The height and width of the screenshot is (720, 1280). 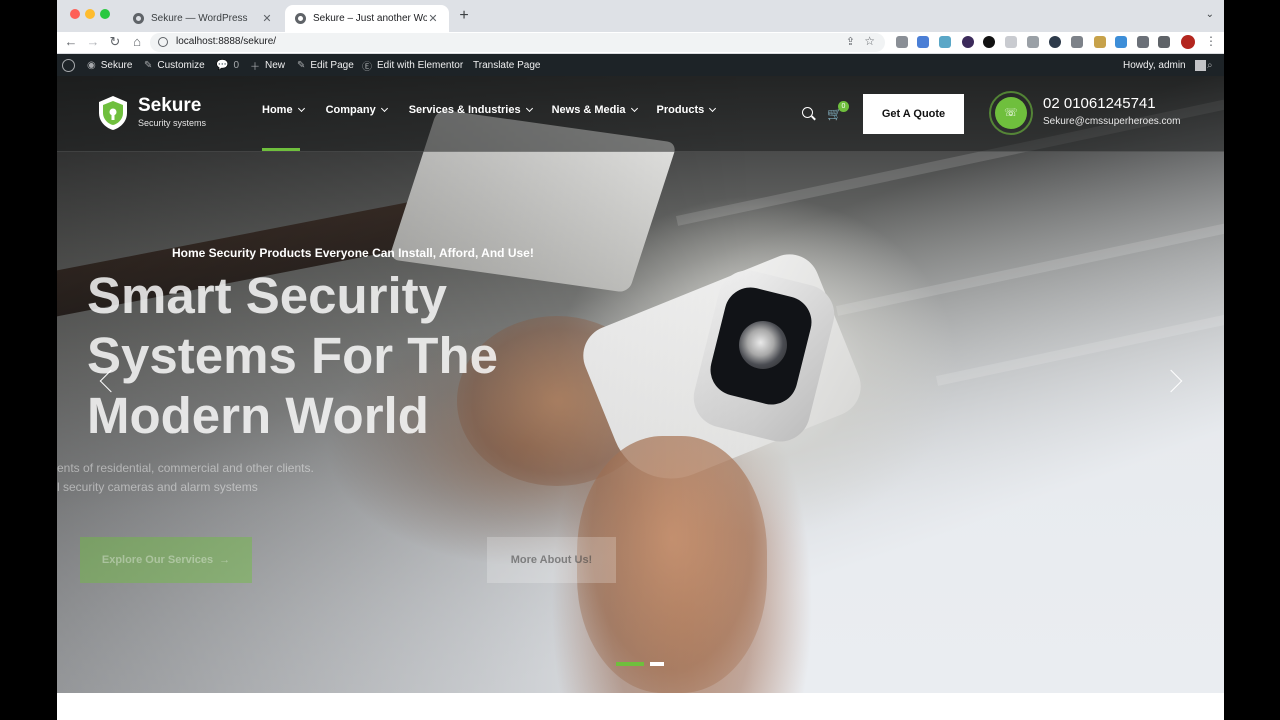 I want to click on profile-avatar, so click(x=1188, y=42).